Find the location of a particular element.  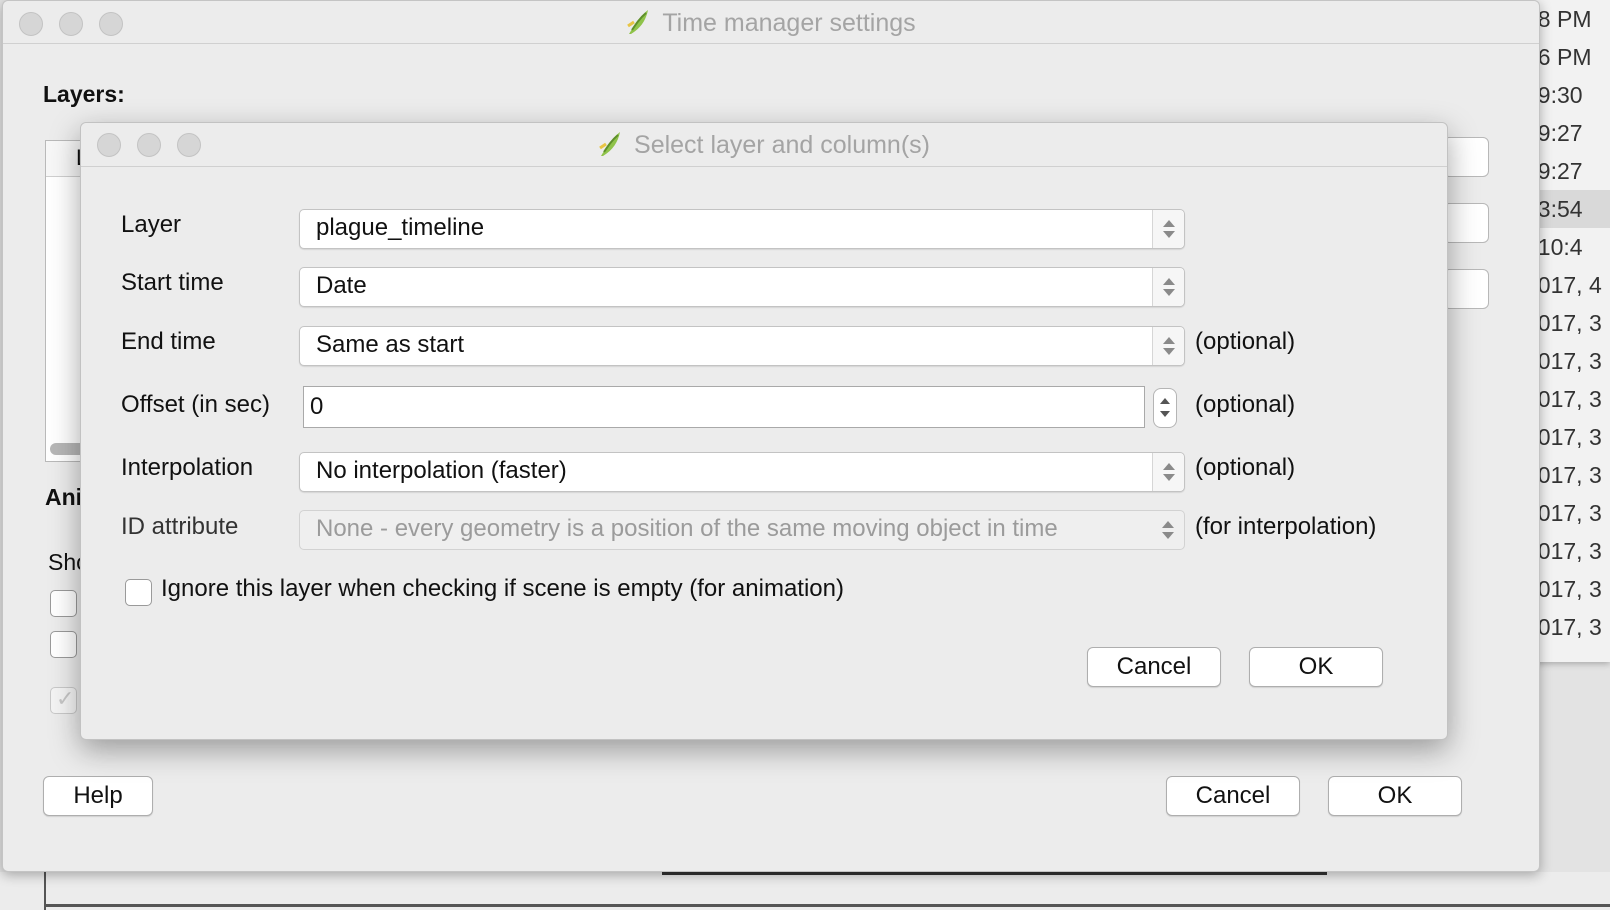

window-title-text: Time manager settings is located at coordinates (789, 23).